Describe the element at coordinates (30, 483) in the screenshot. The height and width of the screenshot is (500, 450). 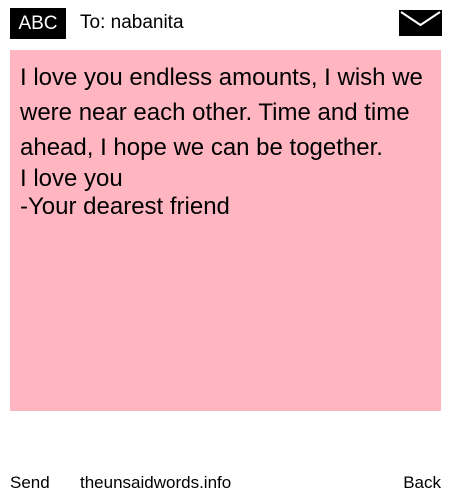
I see `send-button: Send` at that location.